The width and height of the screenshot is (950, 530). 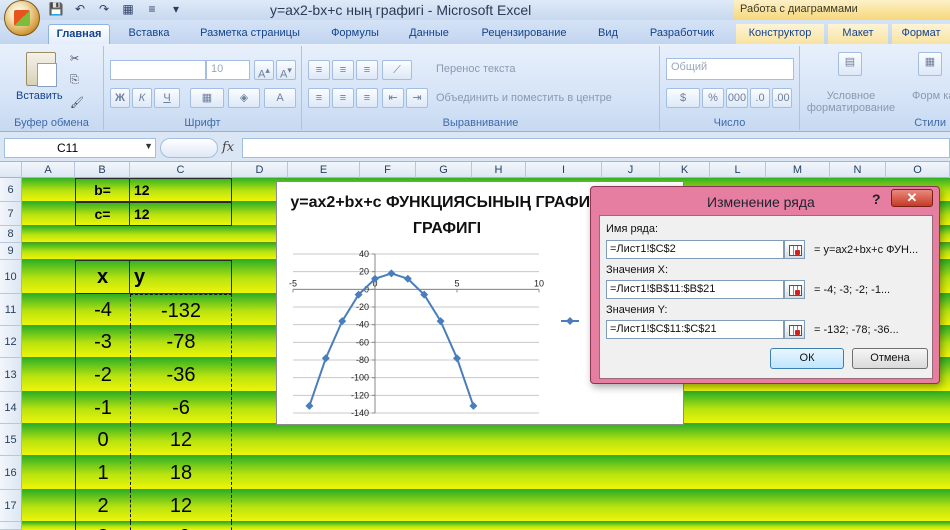 What do you see at coordinates (319, 98) in the screenshot?
I see `align-left-icon: ≡` at bounding box center [319, 98].